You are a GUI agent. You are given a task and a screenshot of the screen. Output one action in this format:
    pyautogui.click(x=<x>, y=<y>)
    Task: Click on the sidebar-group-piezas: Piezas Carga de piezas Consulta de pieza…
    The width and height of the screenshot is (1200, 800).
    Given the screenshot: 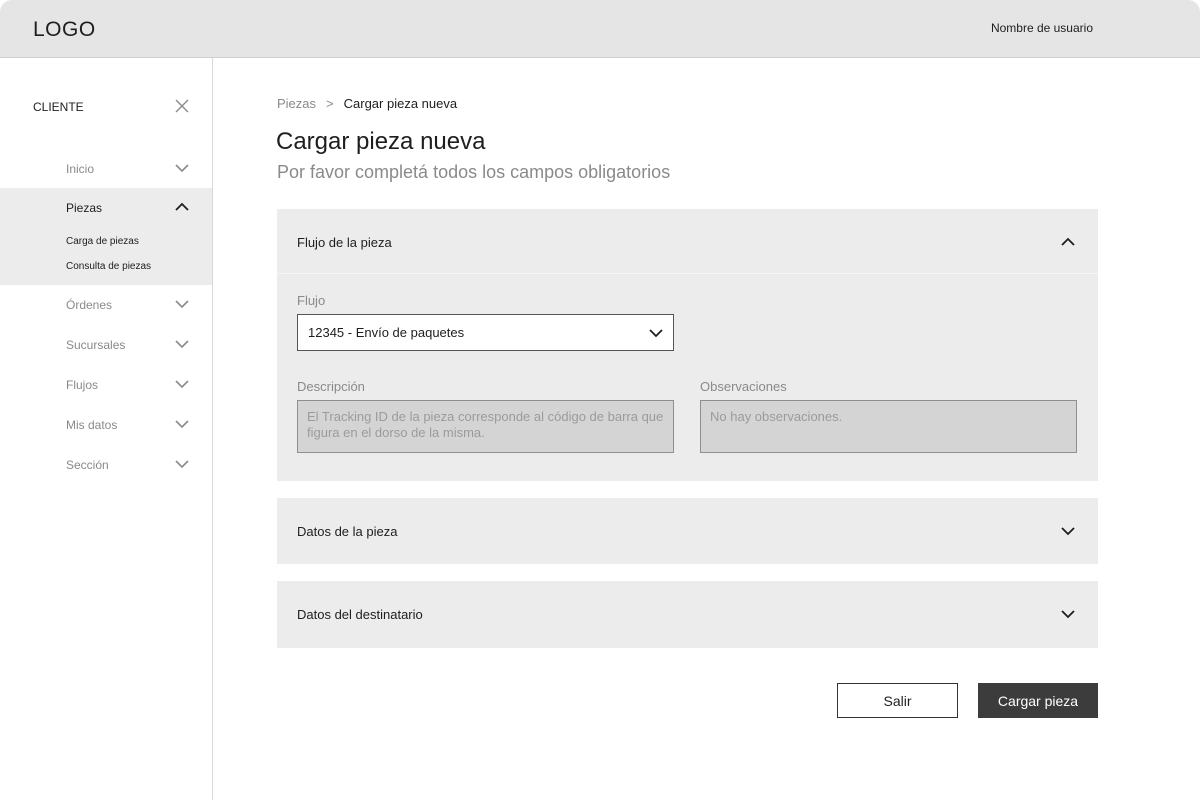 What is the action you would take?
    pyautogui.click(x=106, y=236)
    